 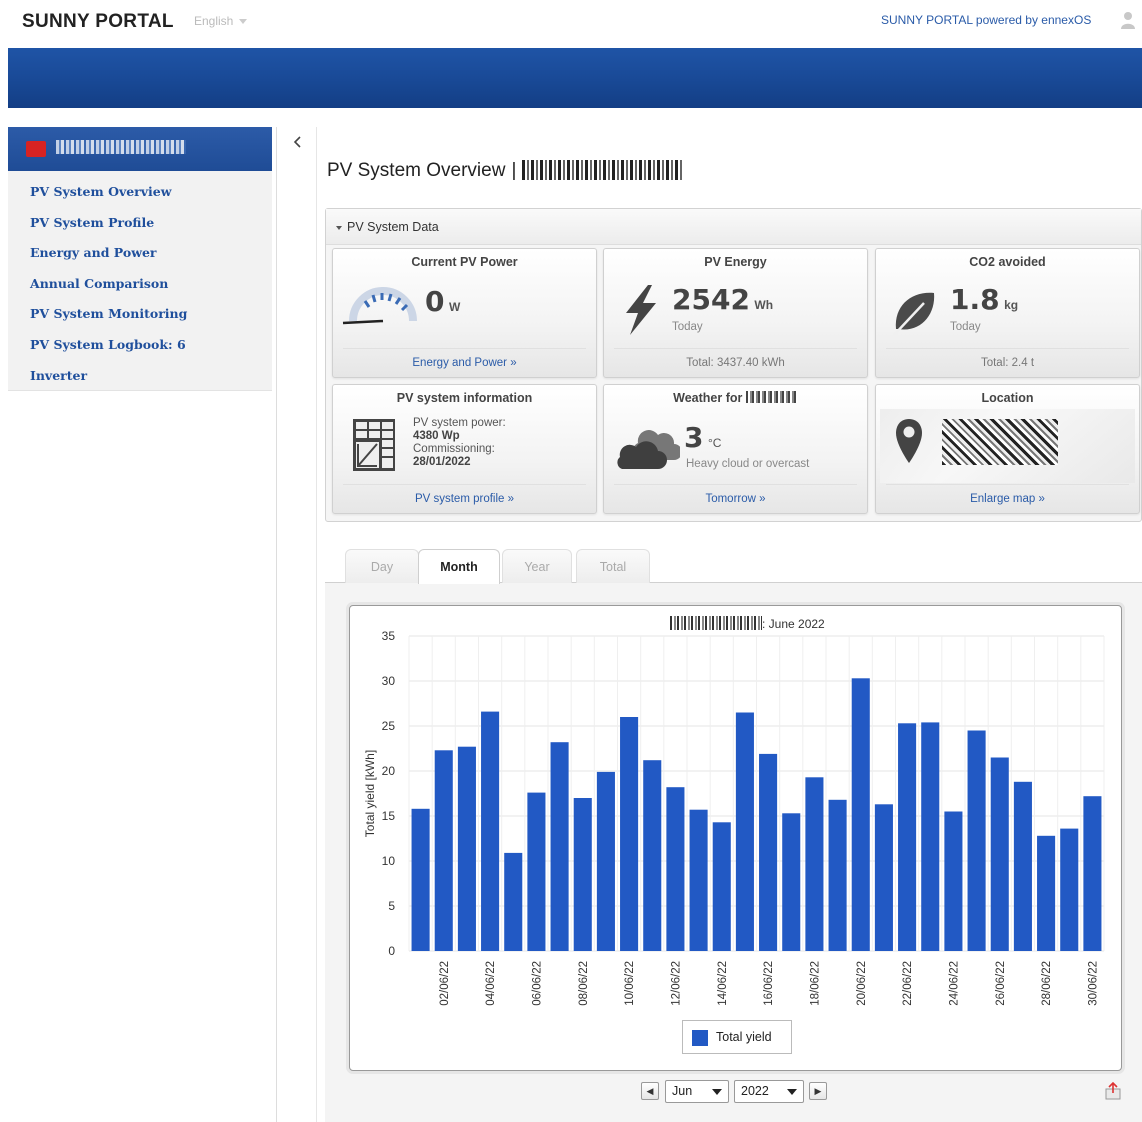 What do you see at coordinates (389, 771) in the screenshot?
I see `y-tick-label: 20` at bounding box center [389, 771].